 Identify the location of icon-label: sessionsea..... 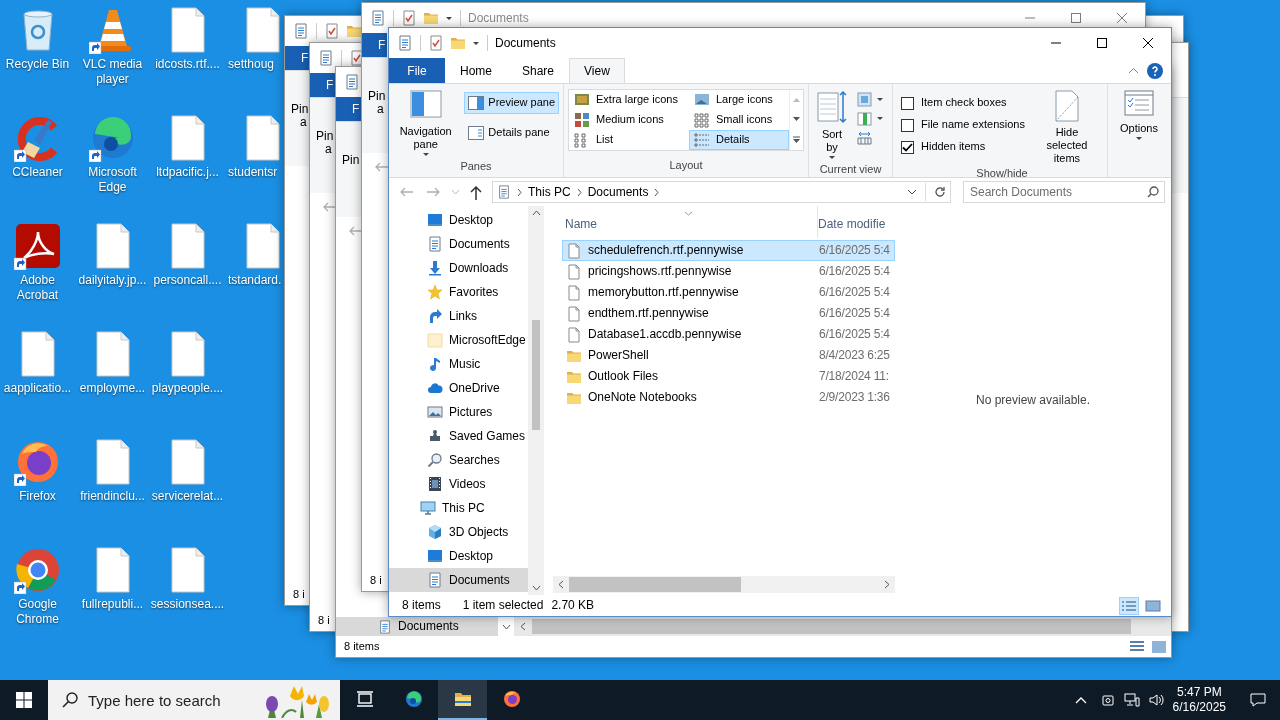
(187, 604).